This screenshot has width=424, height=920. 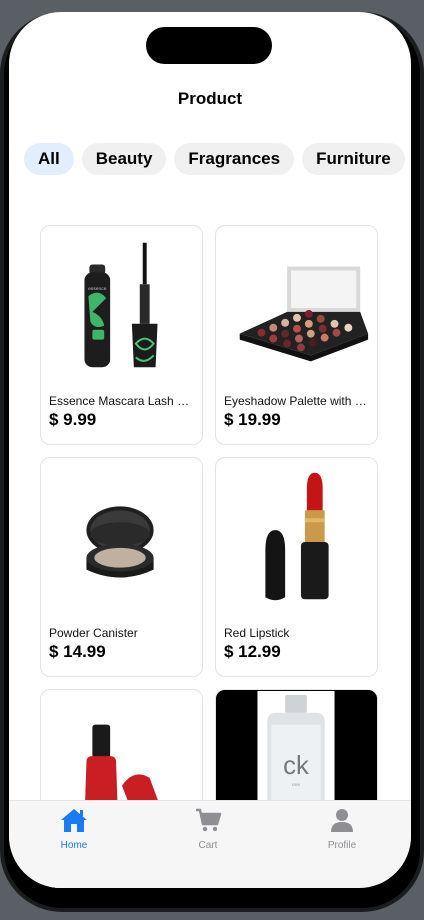 What do you see at coordinates (74, 820) in the screenshot?
I see `home-icon` at bounding box center [74, 820].